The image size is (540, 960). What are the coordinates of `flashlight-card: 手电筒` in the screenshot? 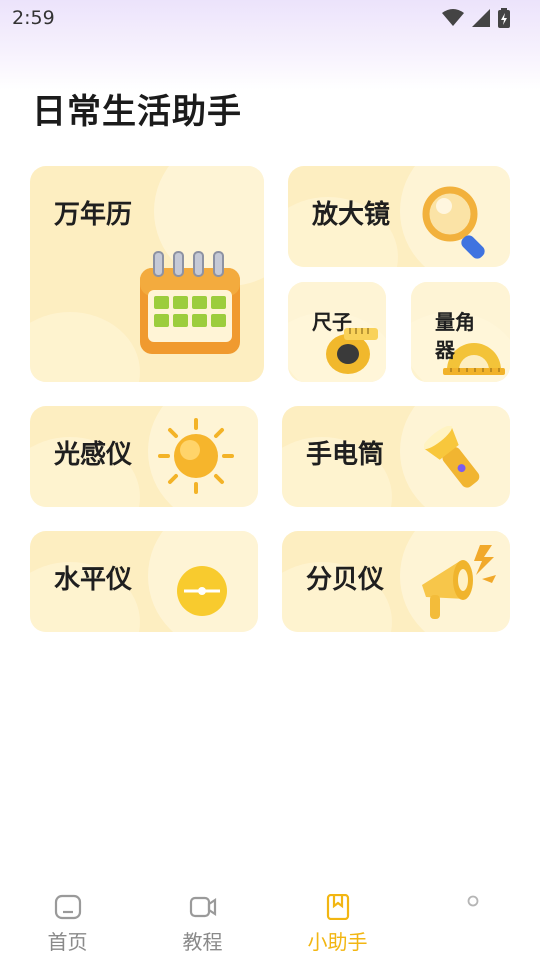 It's located at (396, 456).